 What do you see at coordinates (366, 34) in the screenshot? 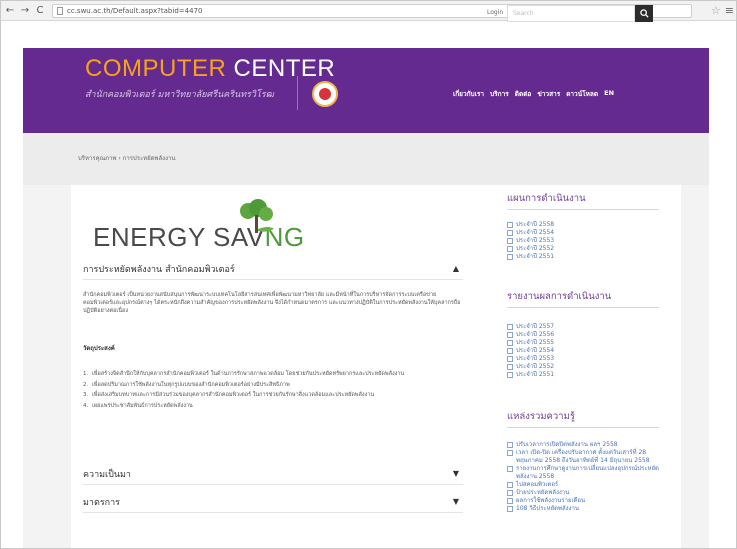
I see `utility-bar` at bounding box center [366, 34].